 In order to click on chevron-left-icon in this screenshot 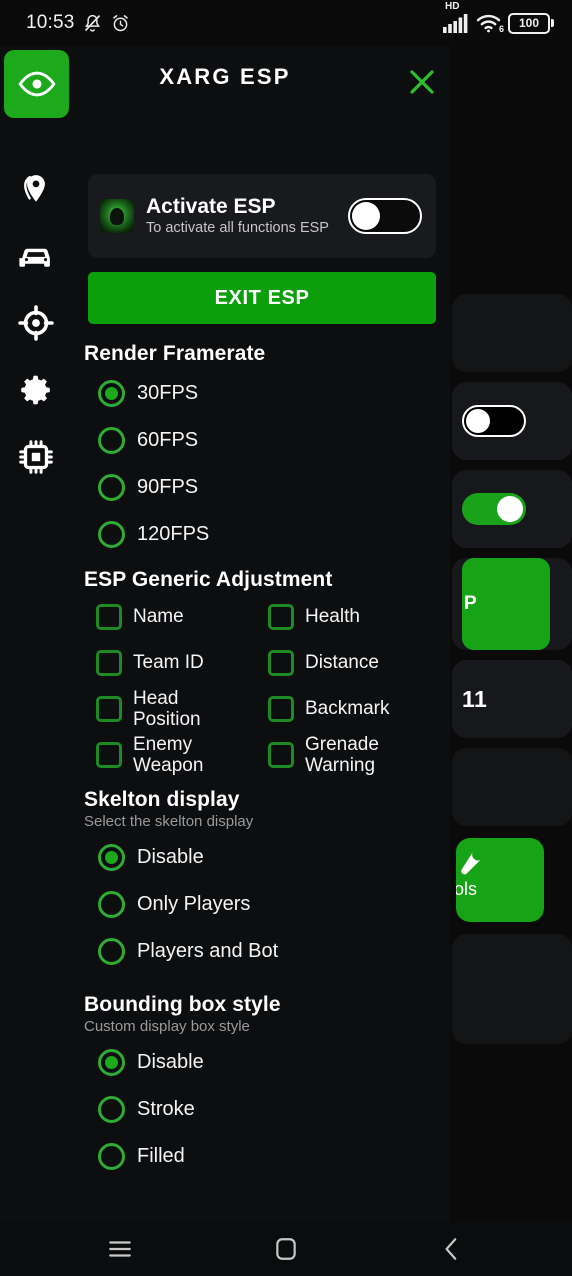, I will do `click(451, 1249)`.